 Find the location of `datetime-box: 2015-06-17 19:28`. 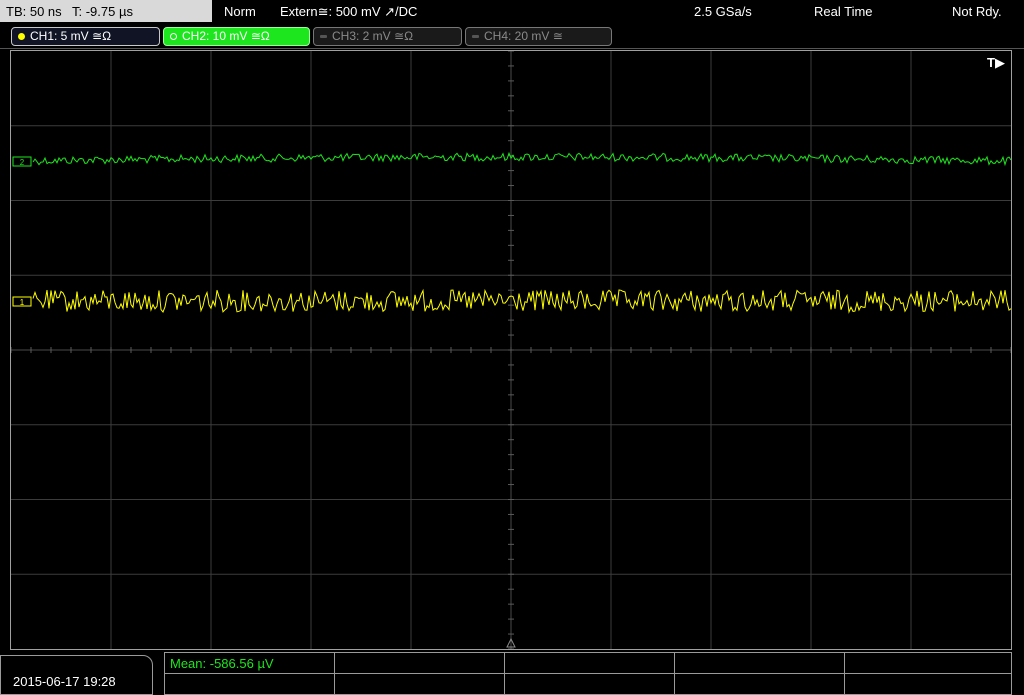

datetime-box: 2015-06-17 19:28 is located at coordinates (76, 675).